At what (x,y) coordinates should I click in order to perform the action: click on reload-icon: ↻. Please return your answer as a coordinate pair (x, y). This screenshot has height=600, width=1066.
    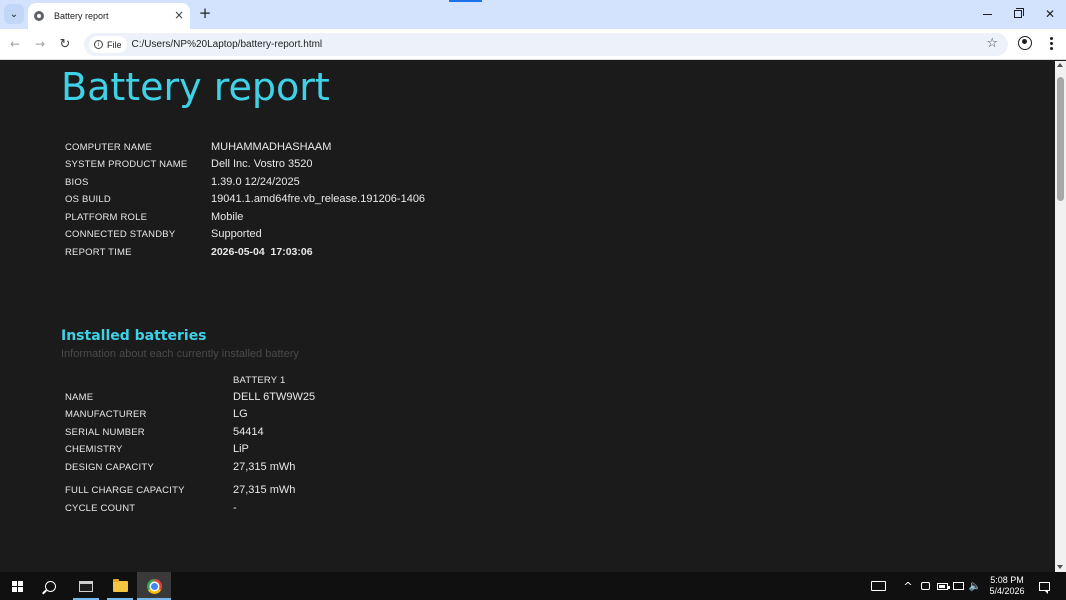
    Looking at the image, I should click on (65, 44).